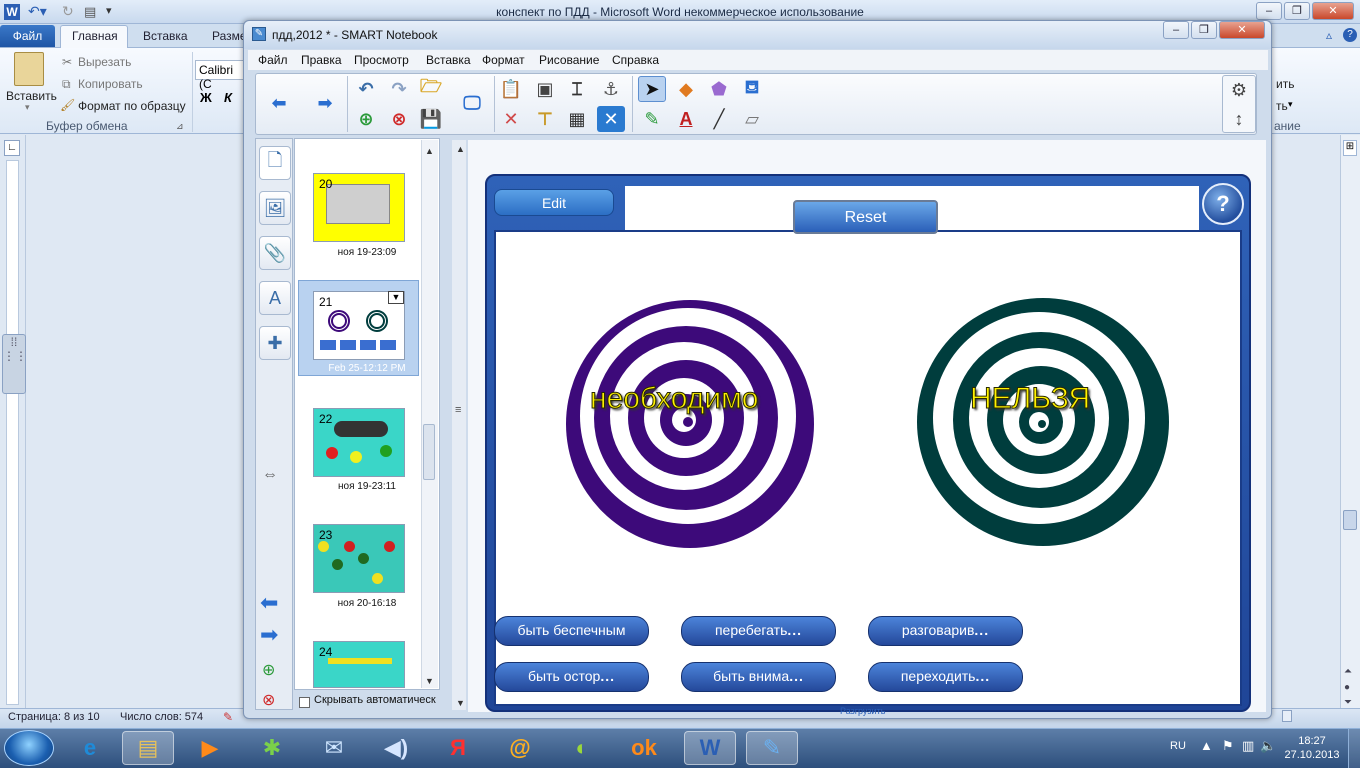 The image size is (1360, 768). I want to click on status-words: Число слов: 574, so click(161, 717).